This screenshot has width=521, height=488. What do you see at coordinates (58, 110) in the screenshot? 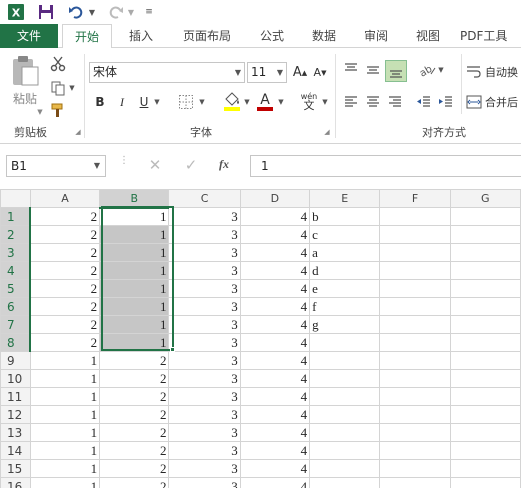
I see `format-painter-icon` at bounding box center [58, 110].